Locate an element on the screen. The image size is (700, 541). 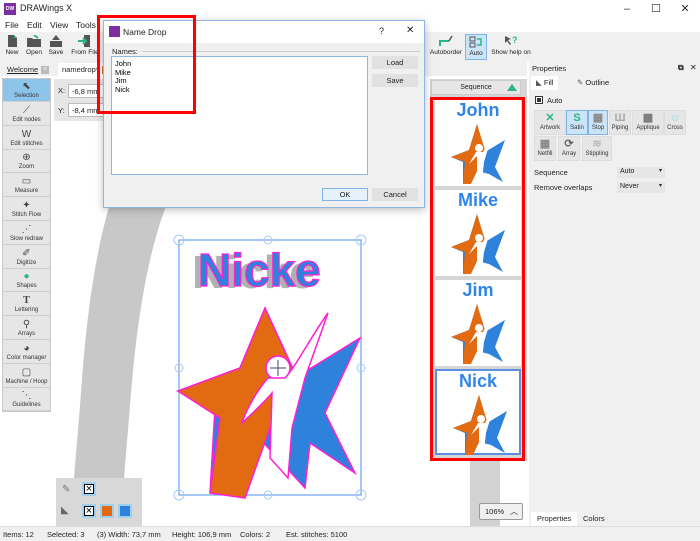
remove-overlaps-select: Never ▾ is located at coordinates (641, 187).